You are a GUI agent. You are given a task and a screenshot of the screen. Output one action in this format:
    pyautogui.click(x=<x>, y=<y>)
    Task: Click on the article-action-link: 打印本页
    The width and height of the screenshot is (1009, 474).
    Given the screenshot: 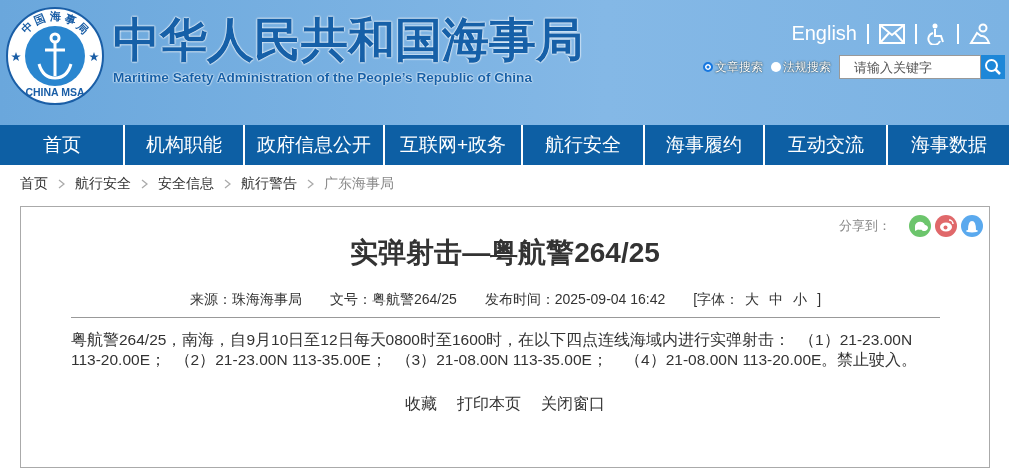 What is the action you would take?
    pyautogui.click(x=489, y=404)
    